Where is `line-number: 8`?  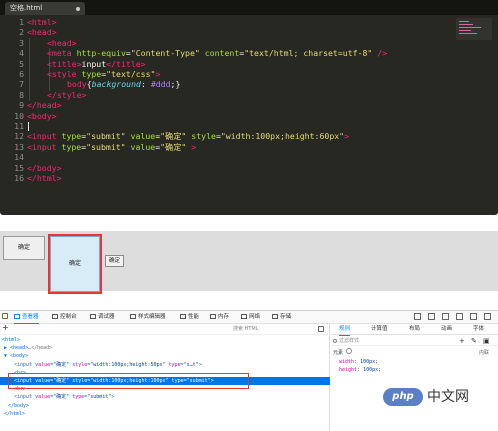 line-number: 8 is located at coordinates (21, 94).